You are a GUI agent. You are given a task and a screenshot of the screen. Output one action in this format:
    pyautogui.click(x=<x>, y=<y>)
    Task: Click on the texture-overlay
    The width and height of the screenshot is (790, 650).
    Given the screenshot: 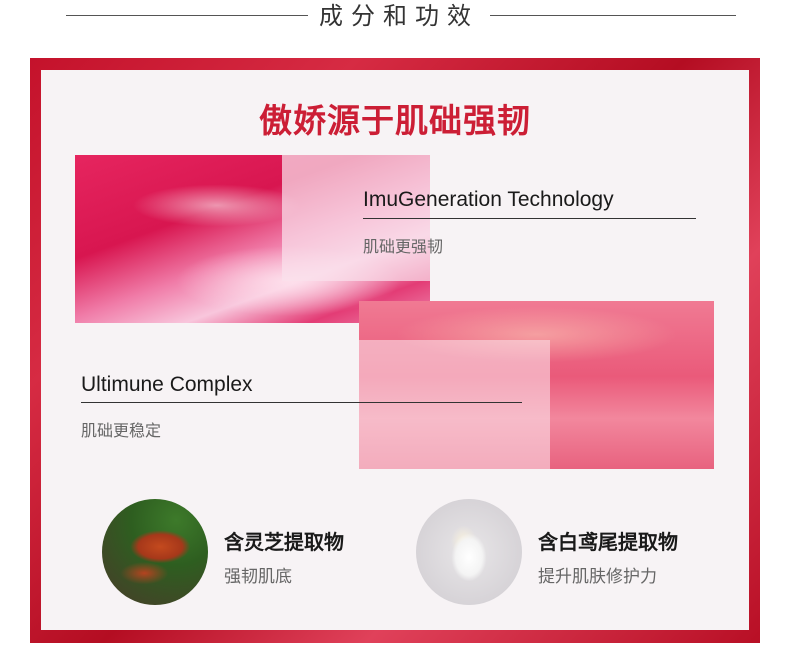 What is the action you would take?
    pyautogui.click(x=454, y=404)
    